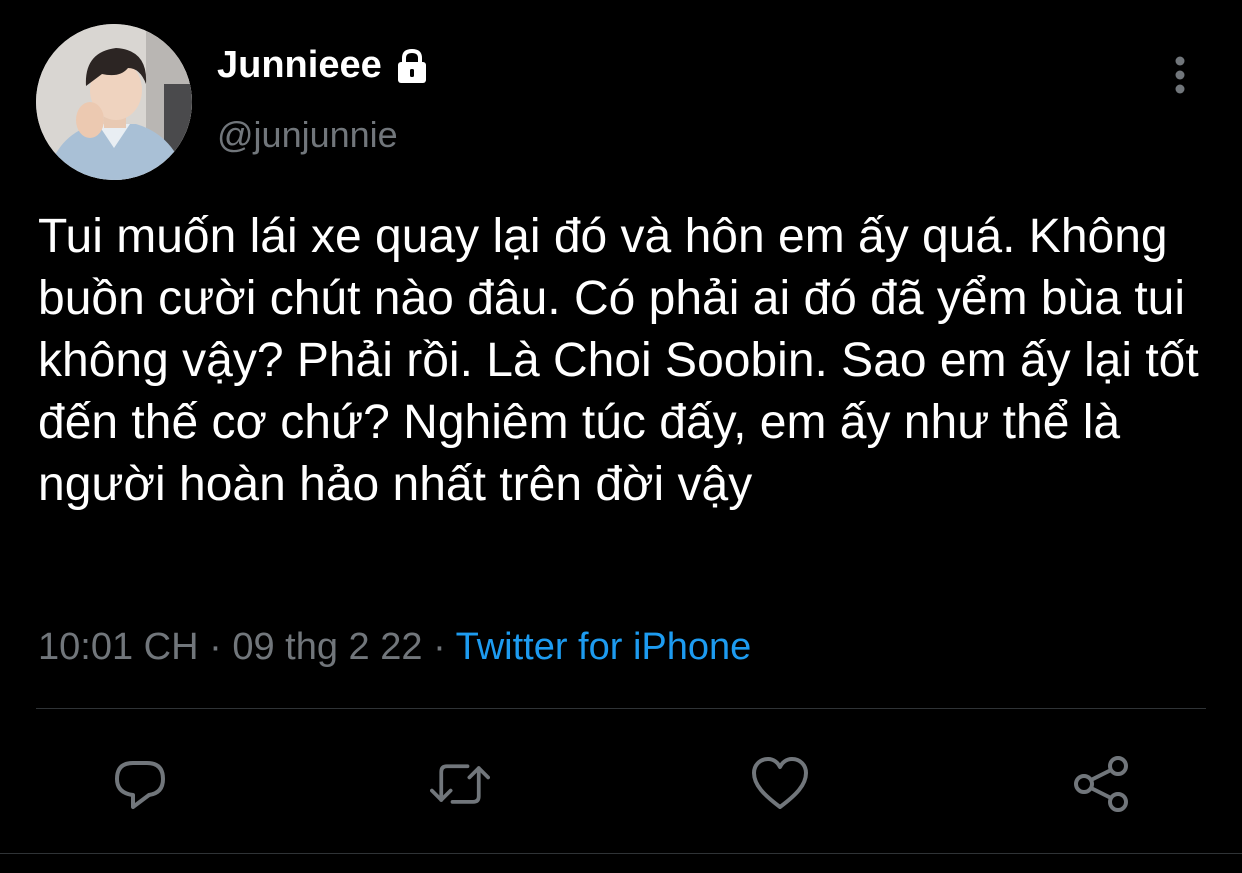 The image size is (1242, 873). I want to click on user-handle: @junjunnie, so click(307, 135).